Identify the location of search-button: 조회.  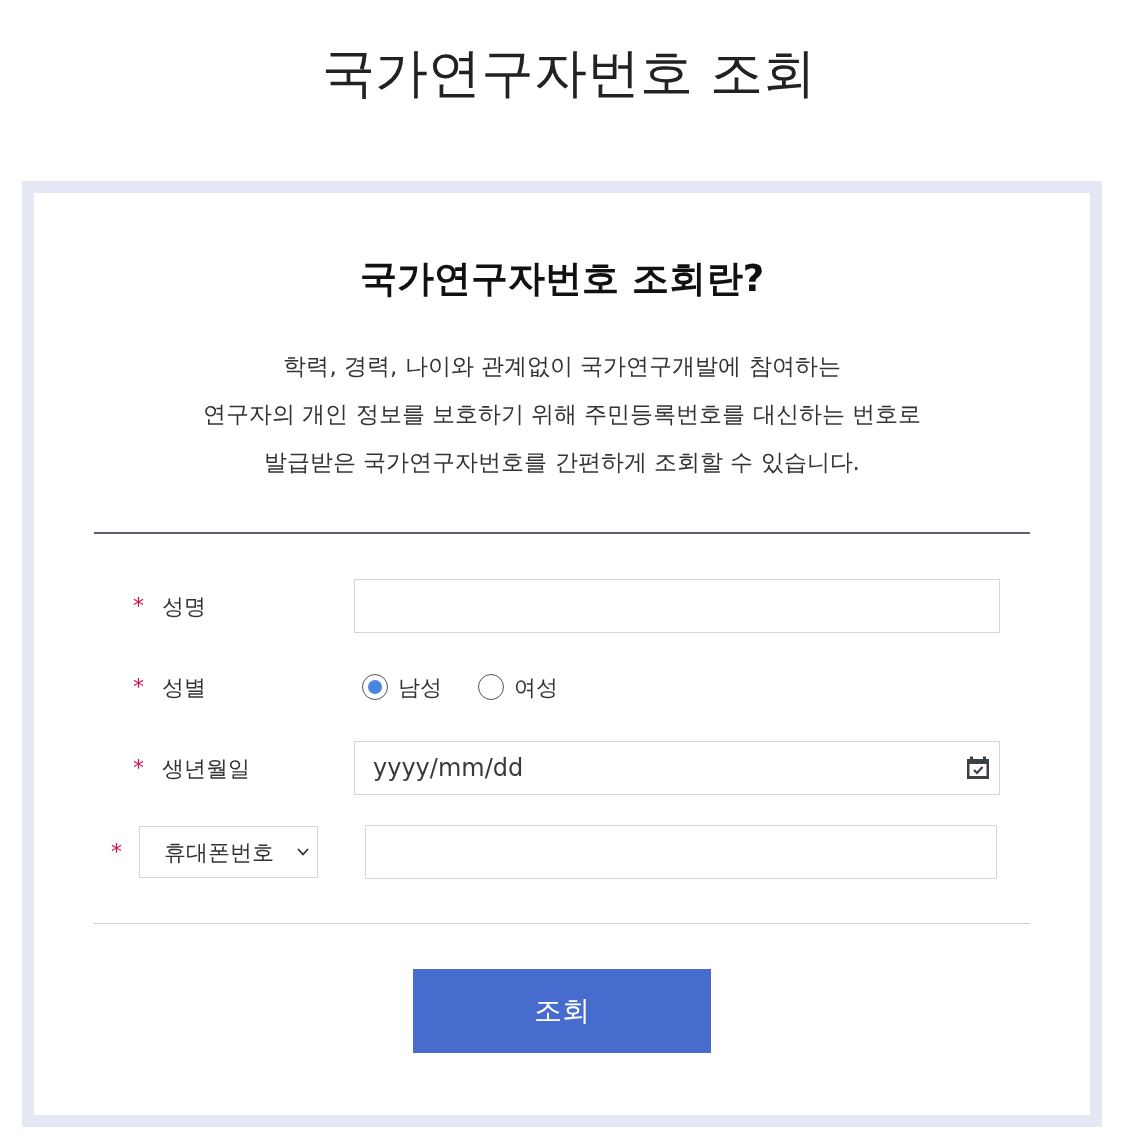
(562, 1011).